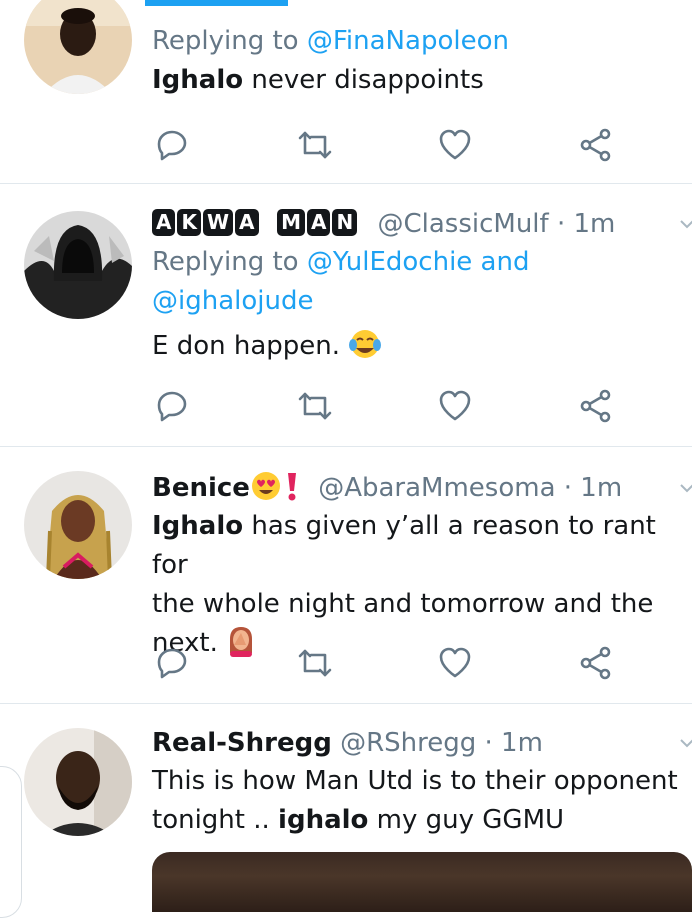 Image resolution: width=692 pixels, height=918 pixels. Describe the element at coordinates (436, 488) in the screenshot. I see `user-handle: @AbaraMmesoma` at that location.